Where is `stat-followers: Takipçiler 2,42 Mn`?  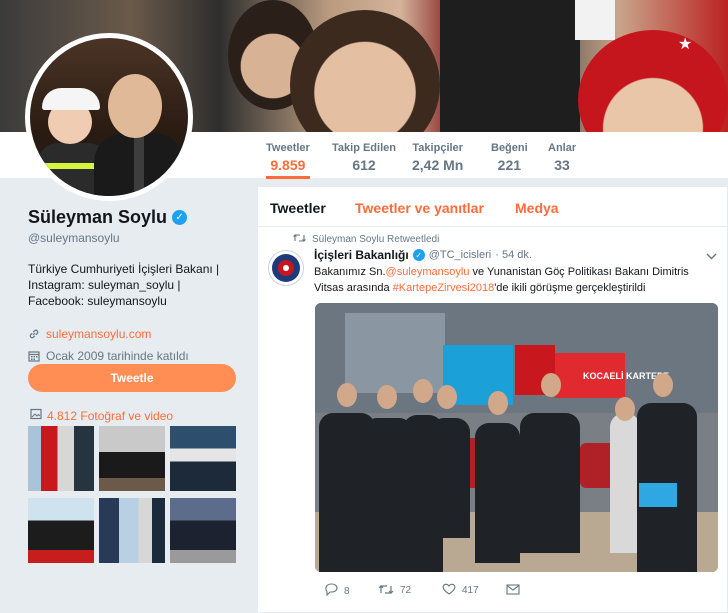
stat-followers: Takipçiler 2,42 Mn is located at coordinates (437, 157).